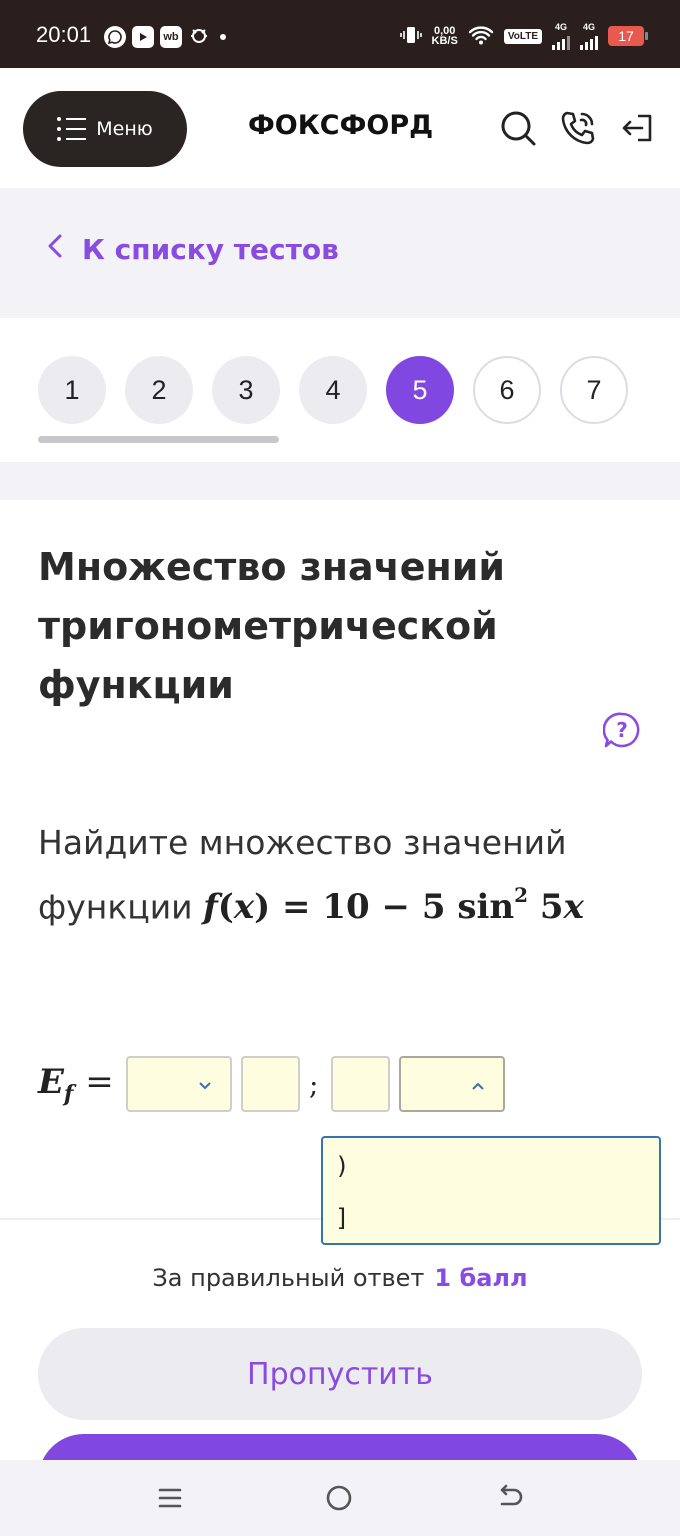 The width and height of the screenshot is (680, 1536). I want to click on dropdown-option-paren: ), so click(342, 1166).